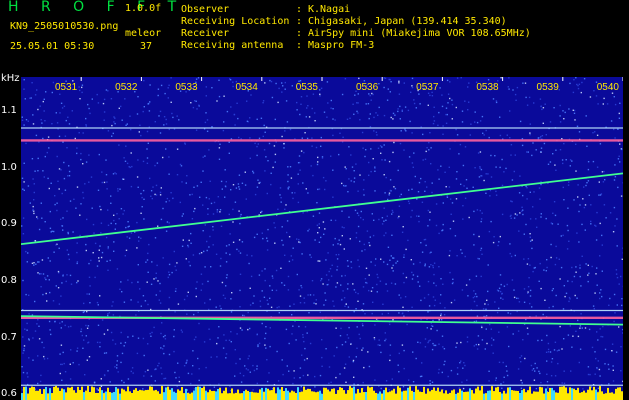 This screenshot has height=400, width=629. I want to click on version-label: 1.0.0f, so click(143, 8).